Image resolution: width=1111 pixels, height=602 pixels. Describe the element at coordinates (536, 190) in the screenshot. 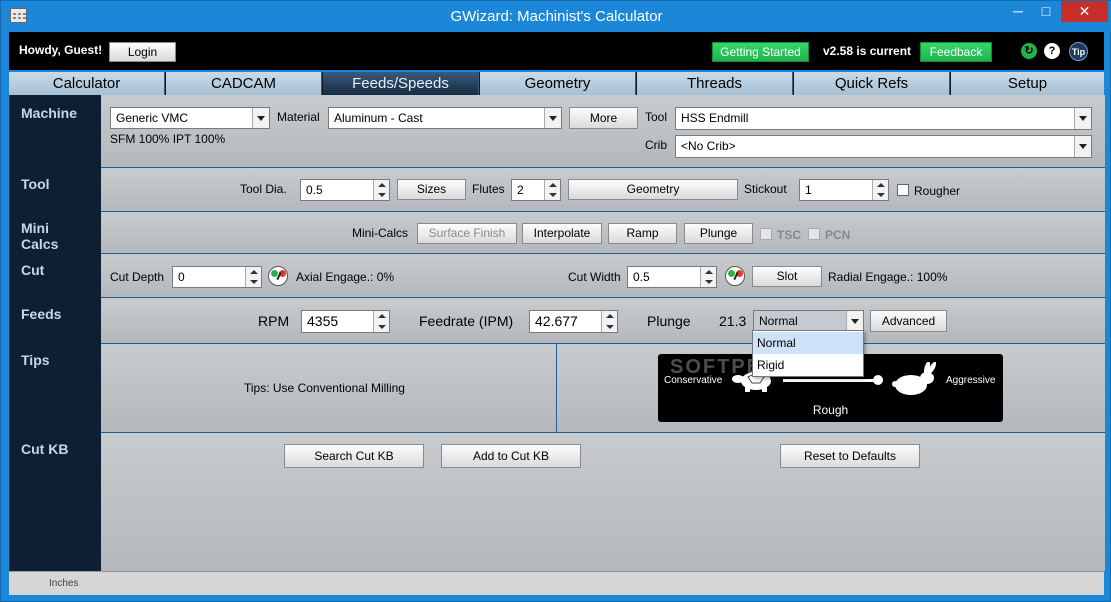

I see `flutes-input: 2` at that location.